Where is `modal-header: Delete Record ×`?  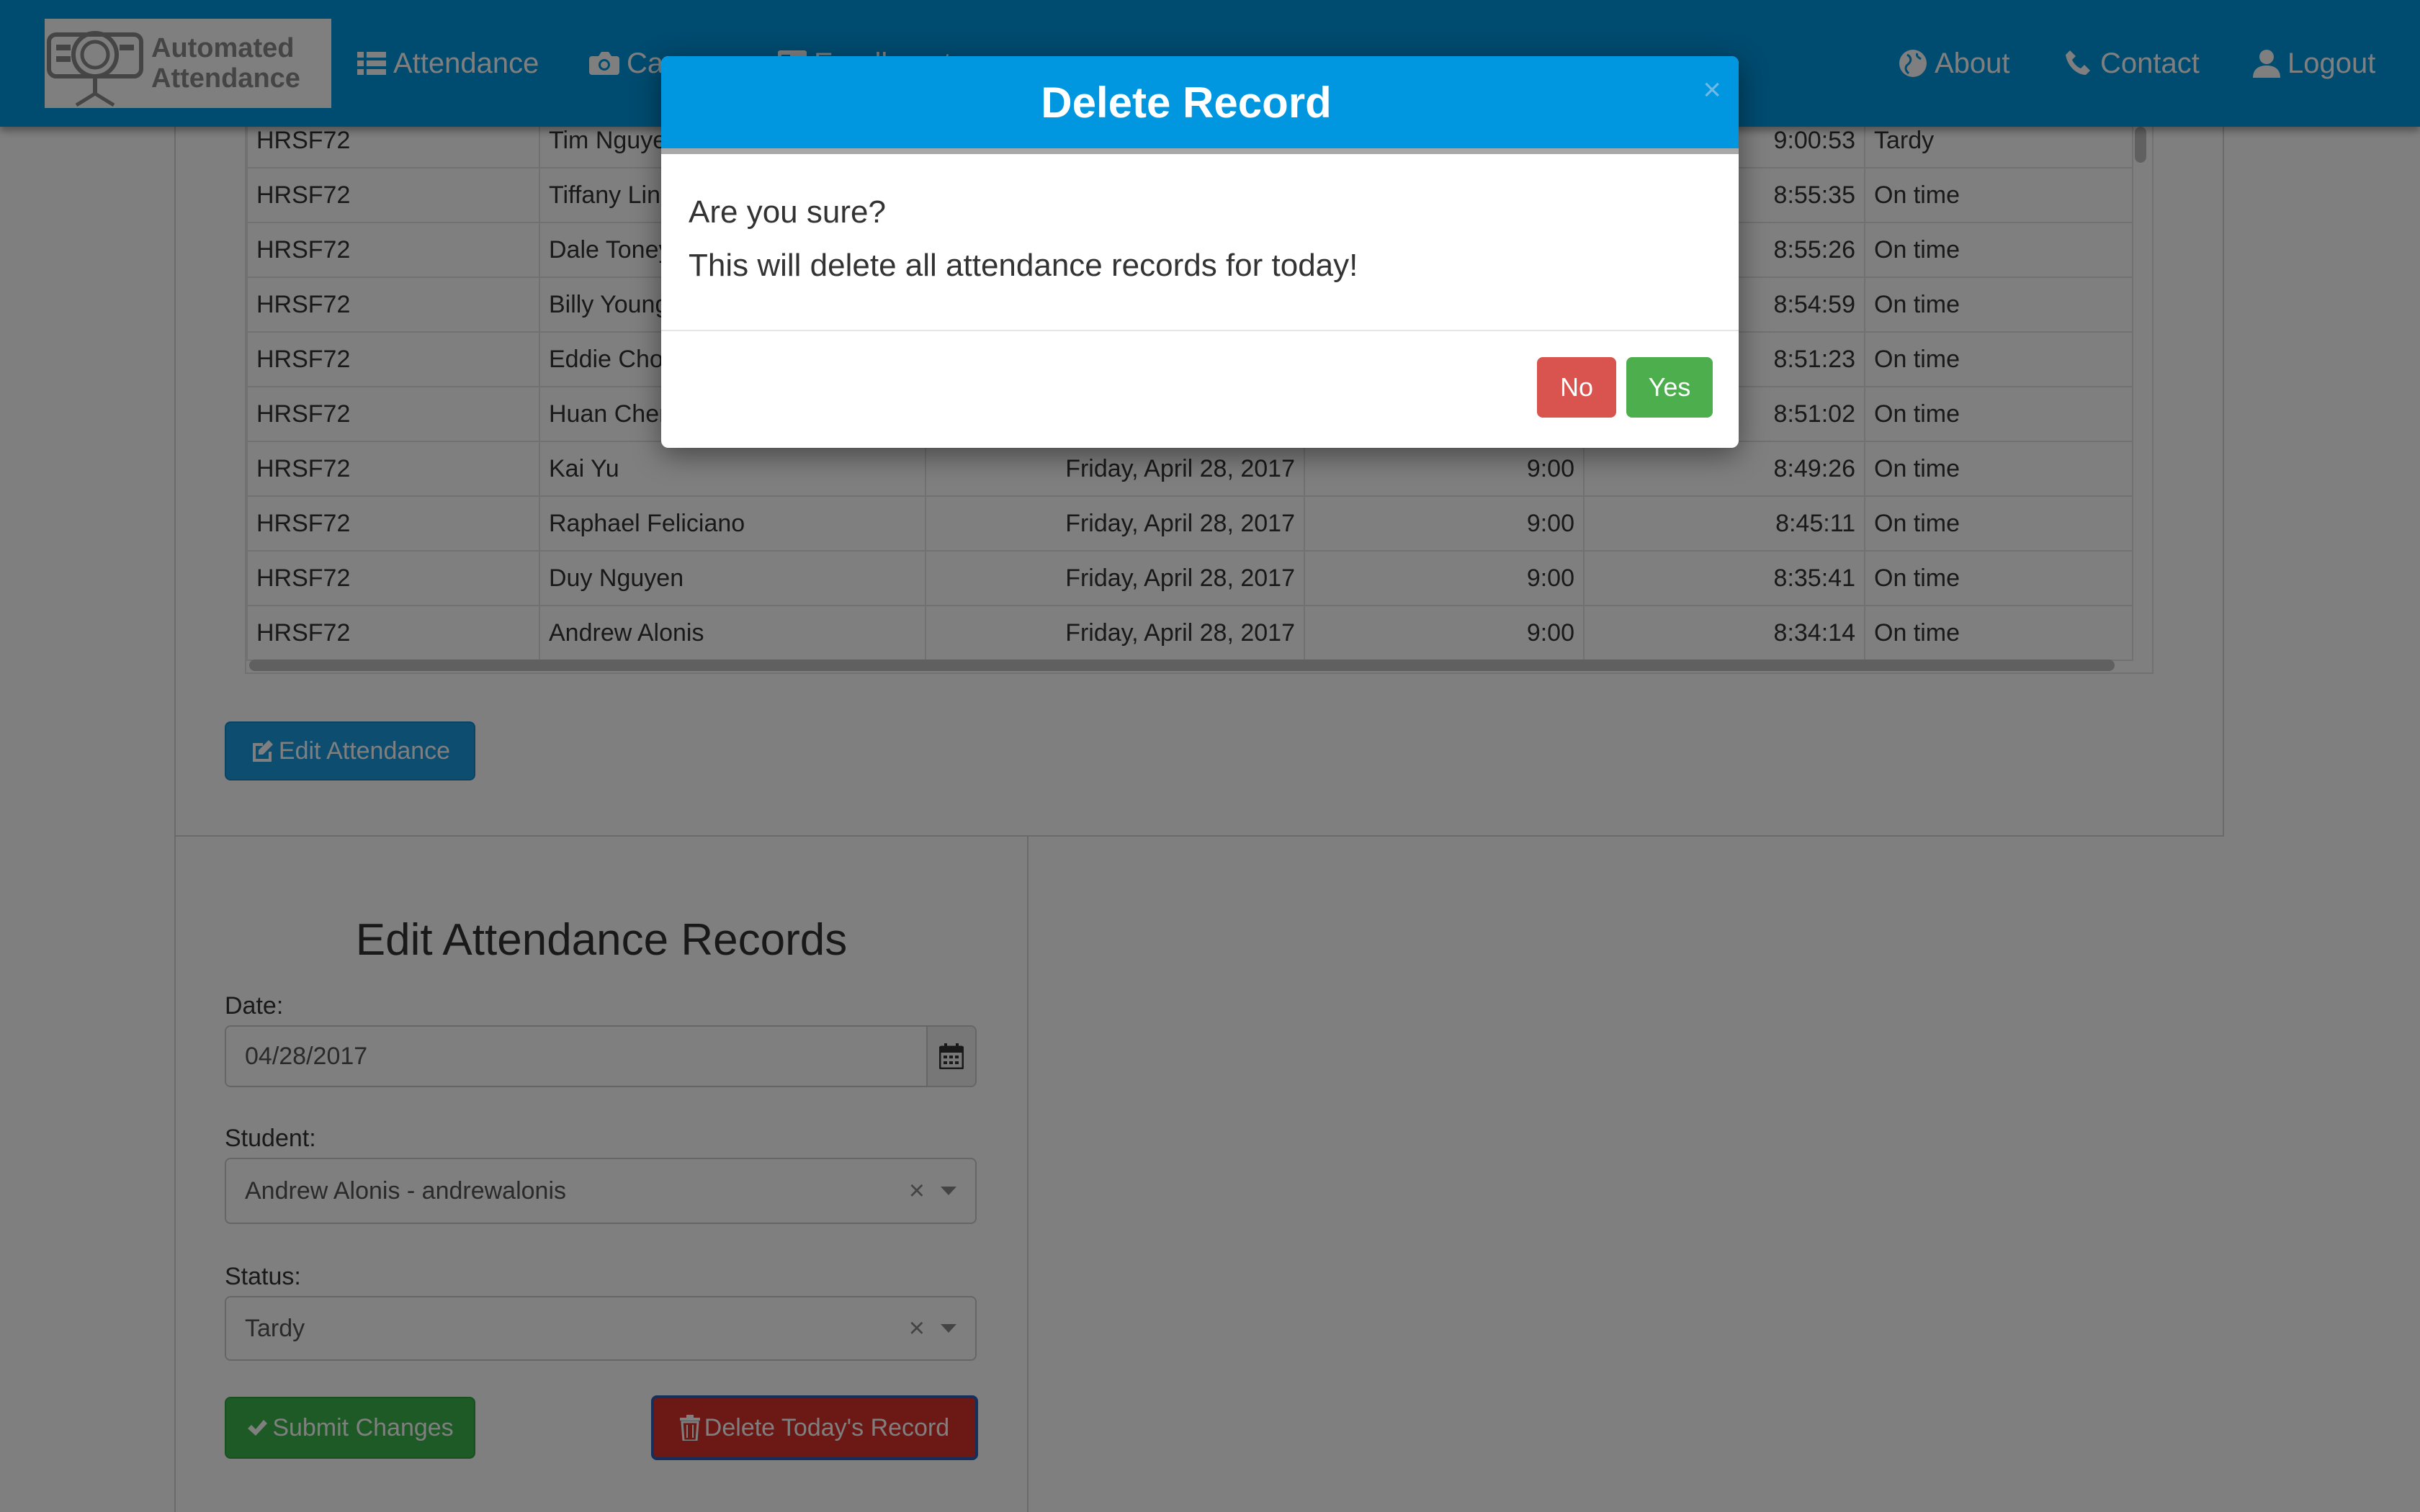
modal-header: Delete Record × is located at coordinates (1200, 105).